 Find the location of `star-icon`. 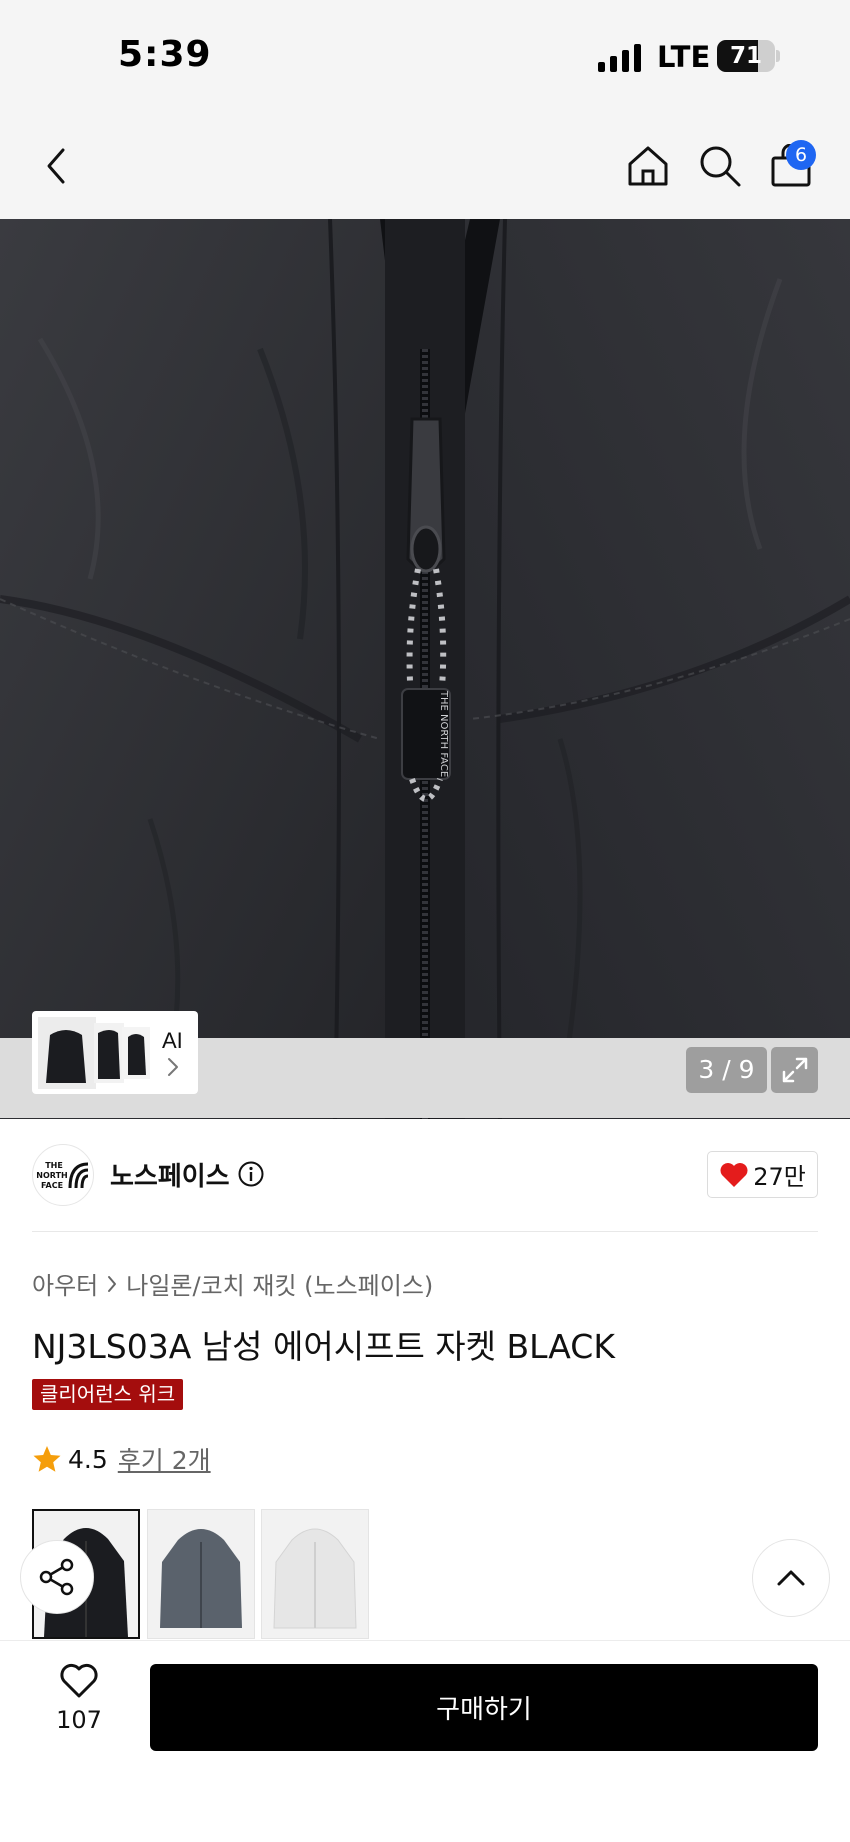

star-icon is located at coordinates (47, 1459).